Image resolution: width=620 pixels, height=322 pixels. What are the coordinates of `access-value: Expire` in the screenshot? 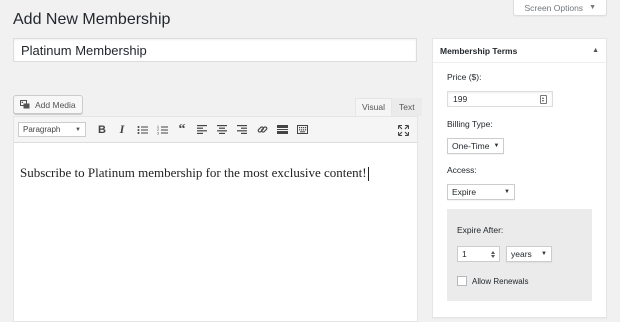 It's located at (464, 192).